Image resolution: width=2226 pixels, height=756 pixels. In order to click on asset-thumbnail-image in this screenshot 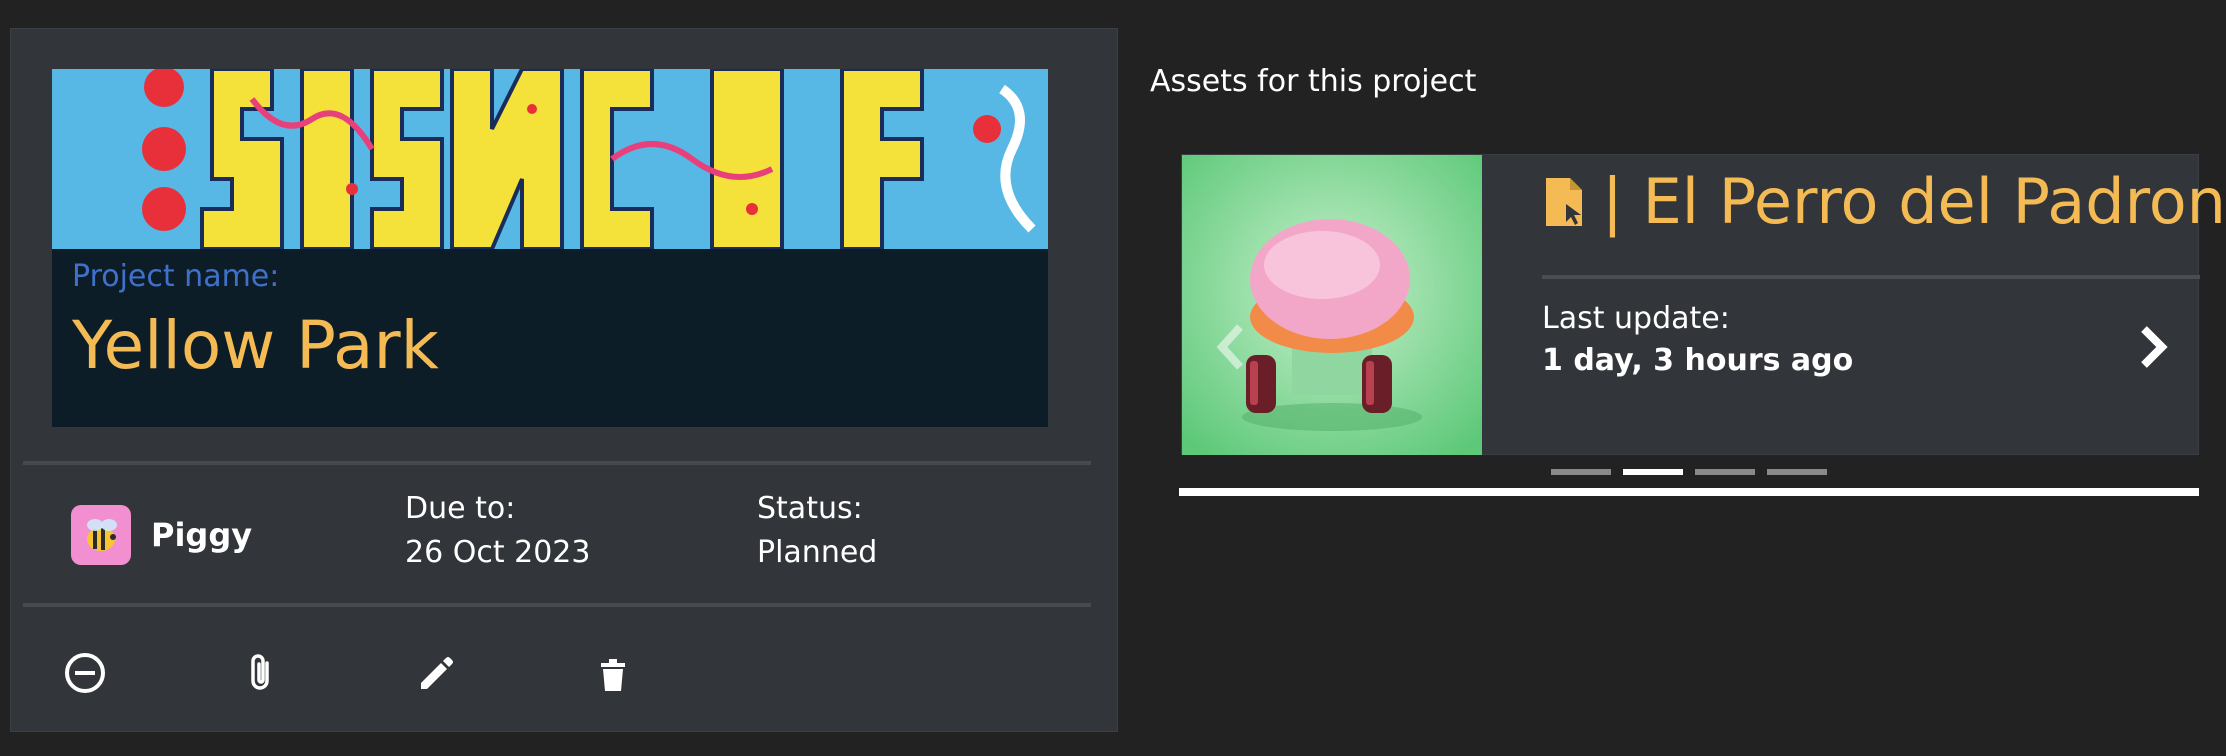, I will do `click(1332, 305)`.